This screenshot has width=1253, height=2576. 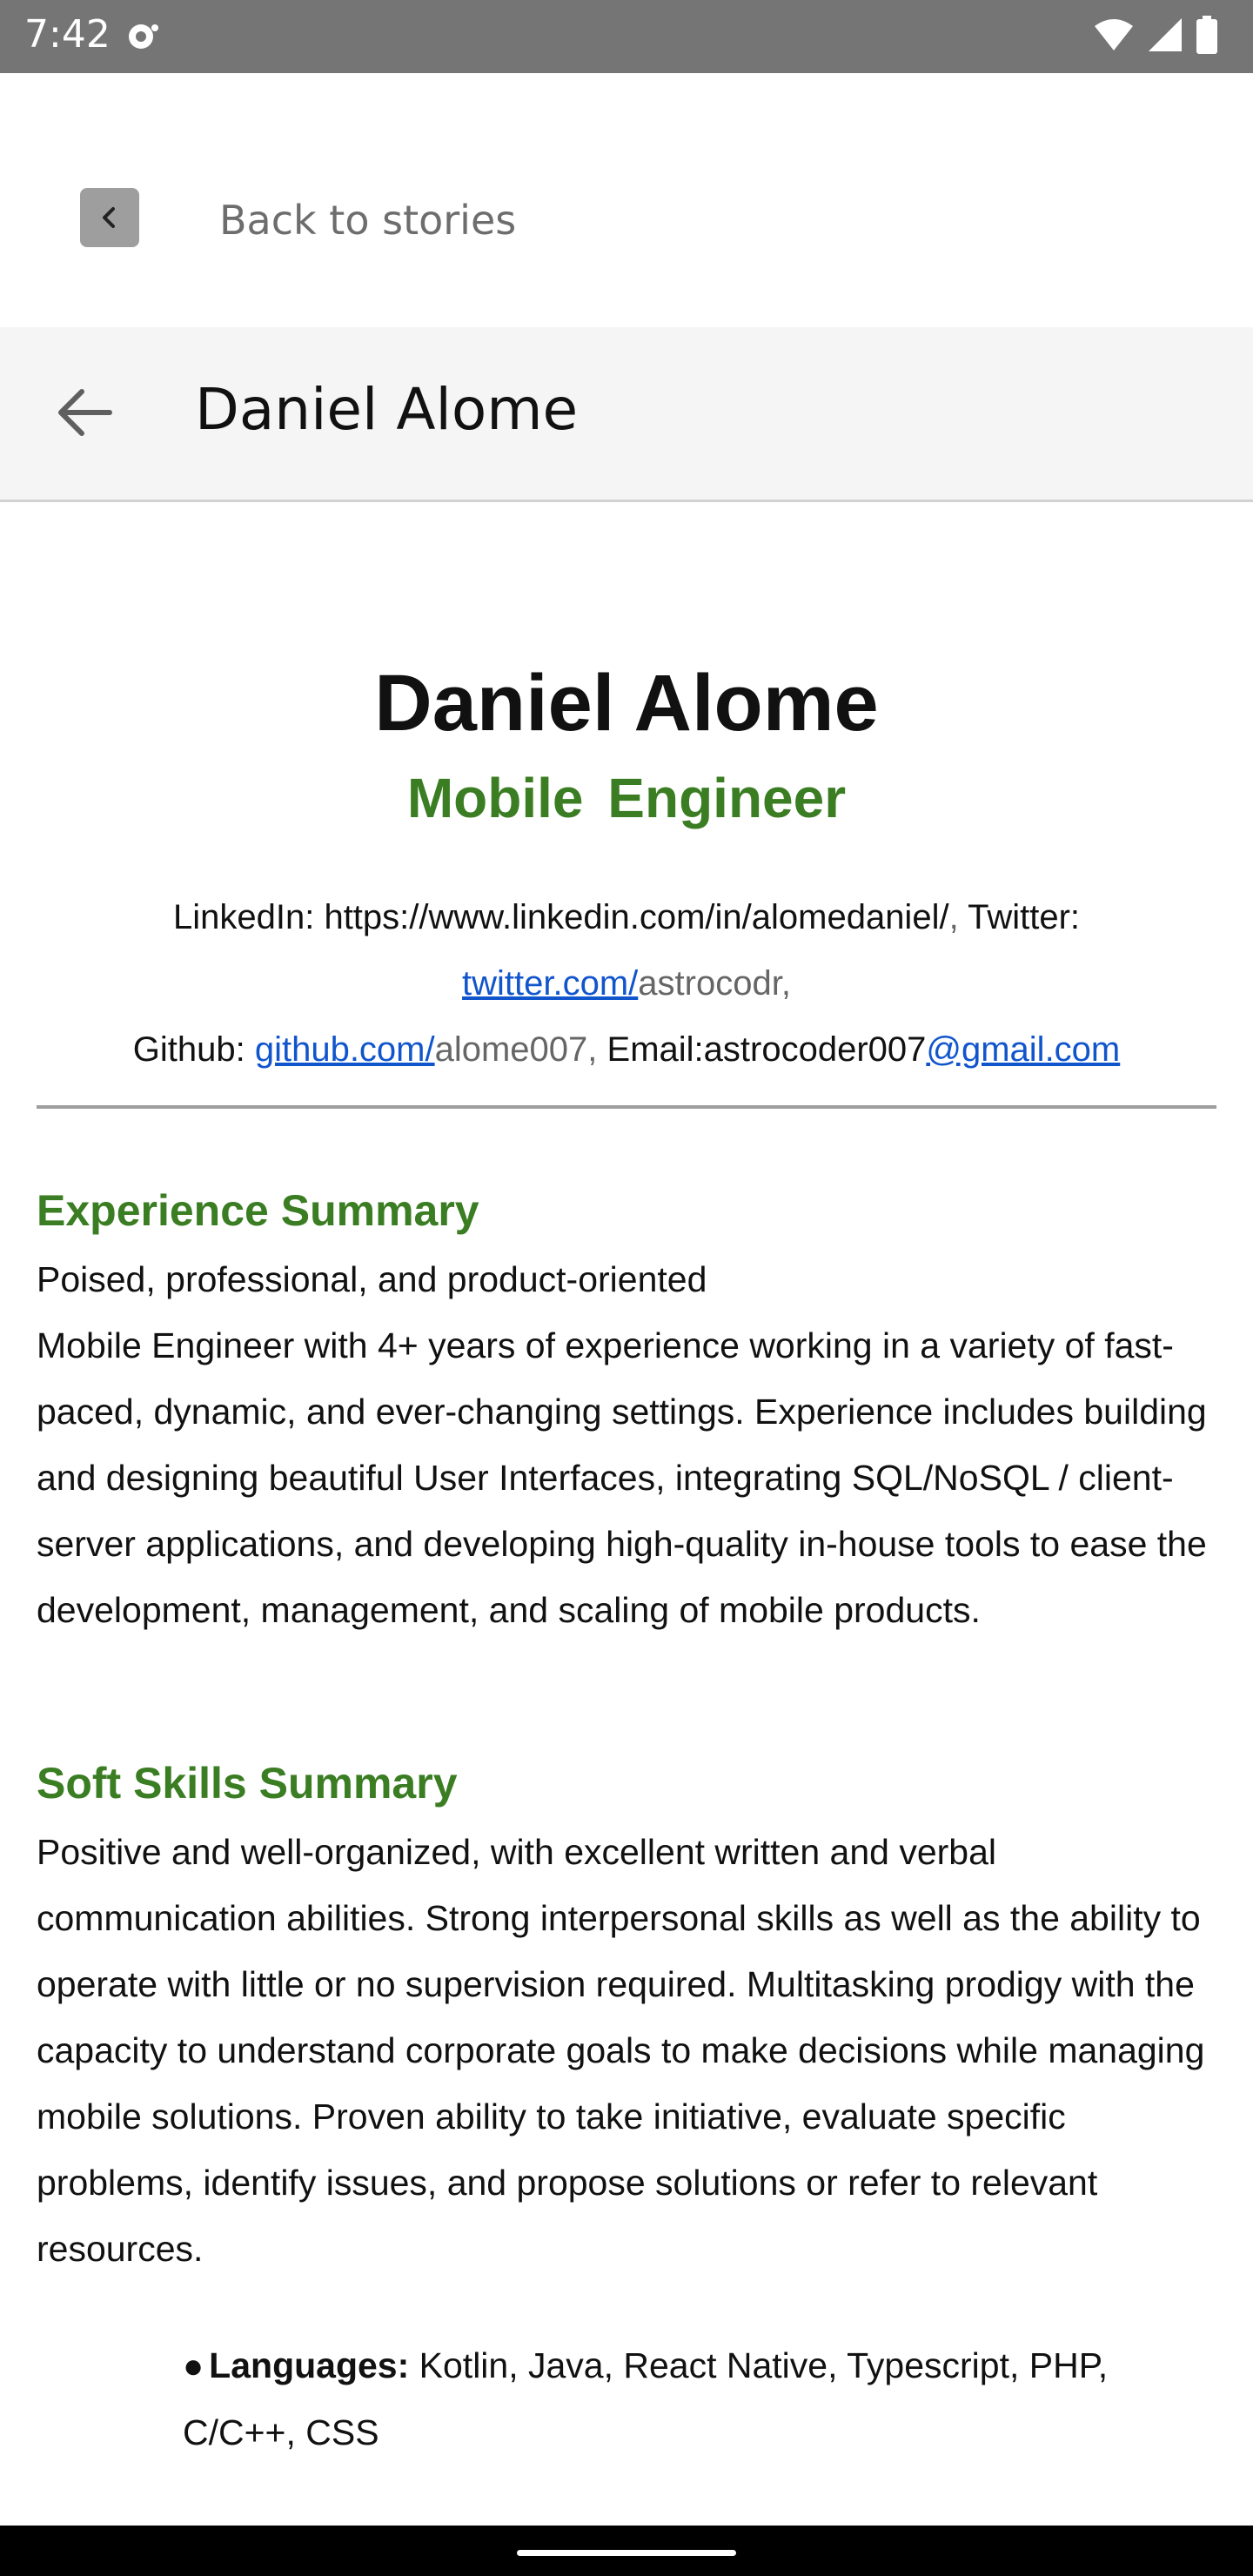 What do you see at coordinates (1165, 34) in the screenshot?
I see `cellular-signal-icon` at bounding box center [1165, 34].